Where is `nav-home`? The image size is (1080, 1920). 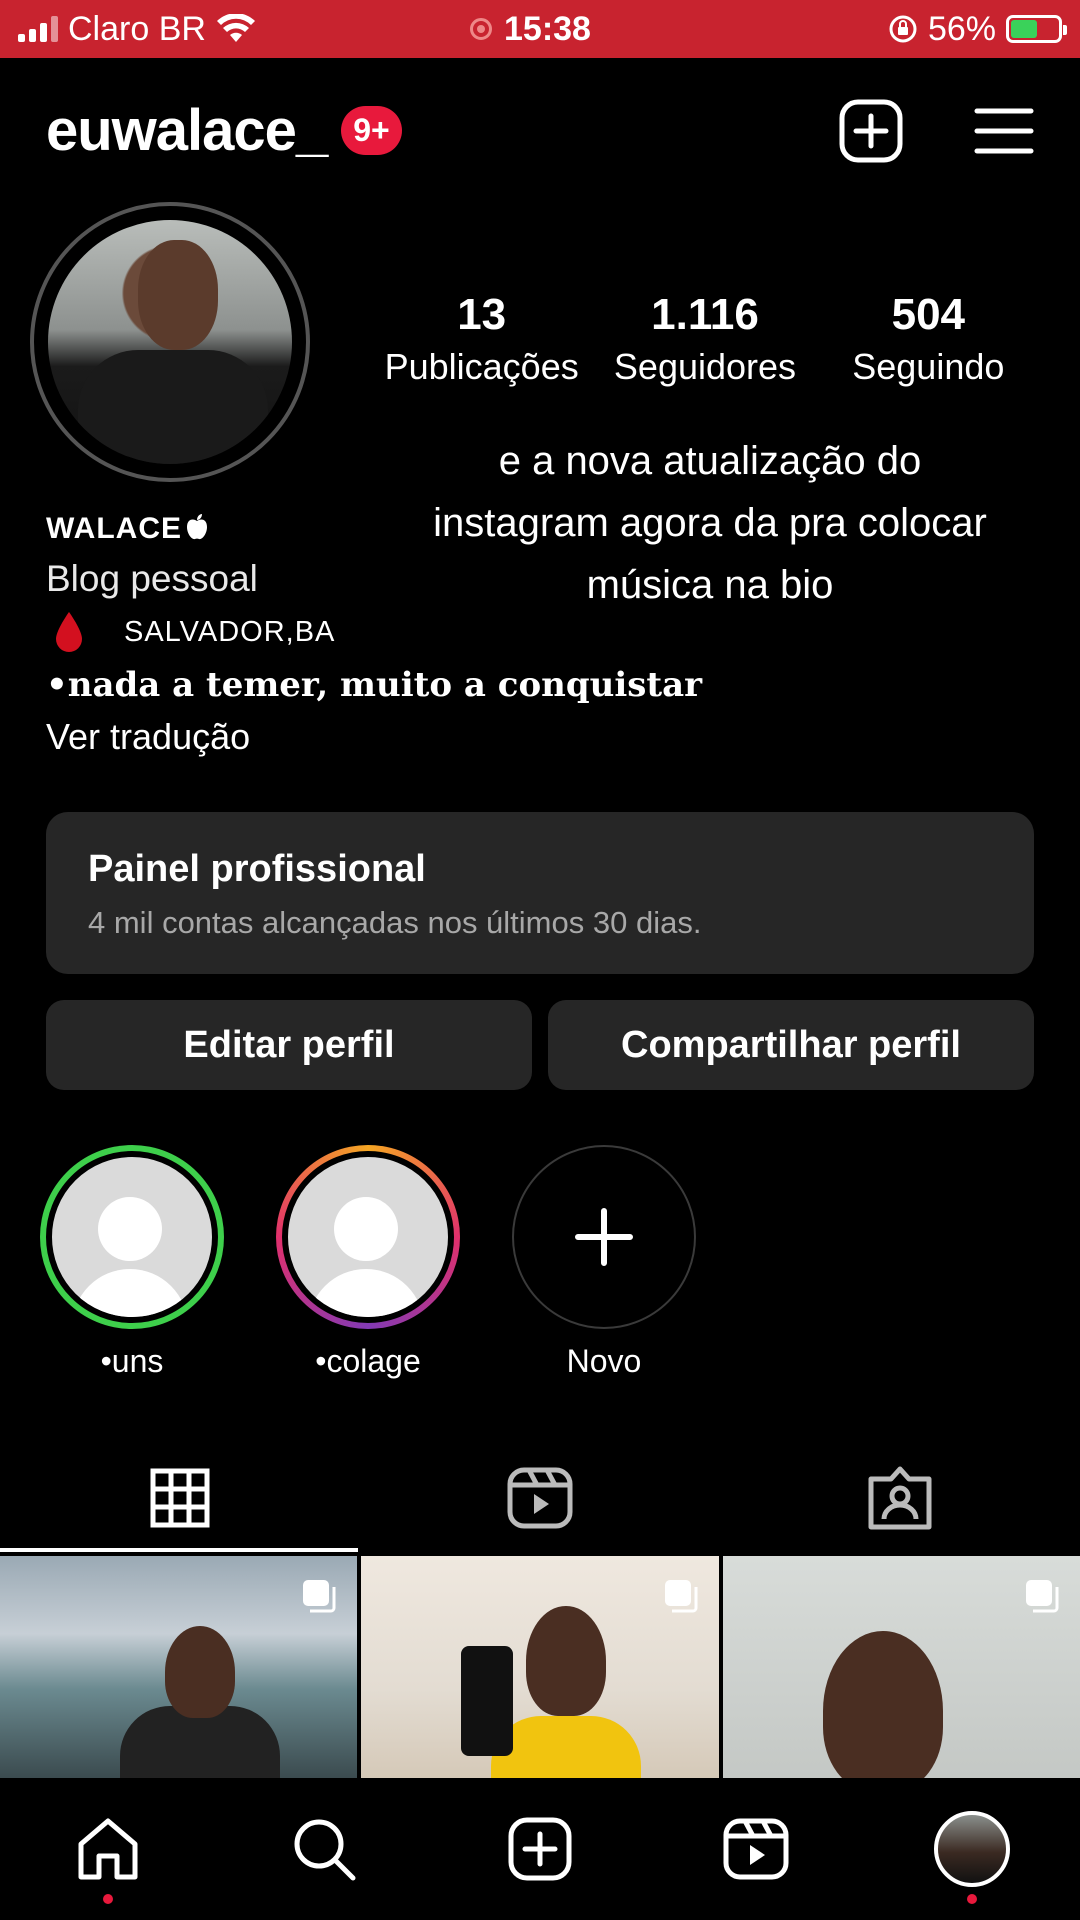 nav-home is located at coordinates (108, 1849).